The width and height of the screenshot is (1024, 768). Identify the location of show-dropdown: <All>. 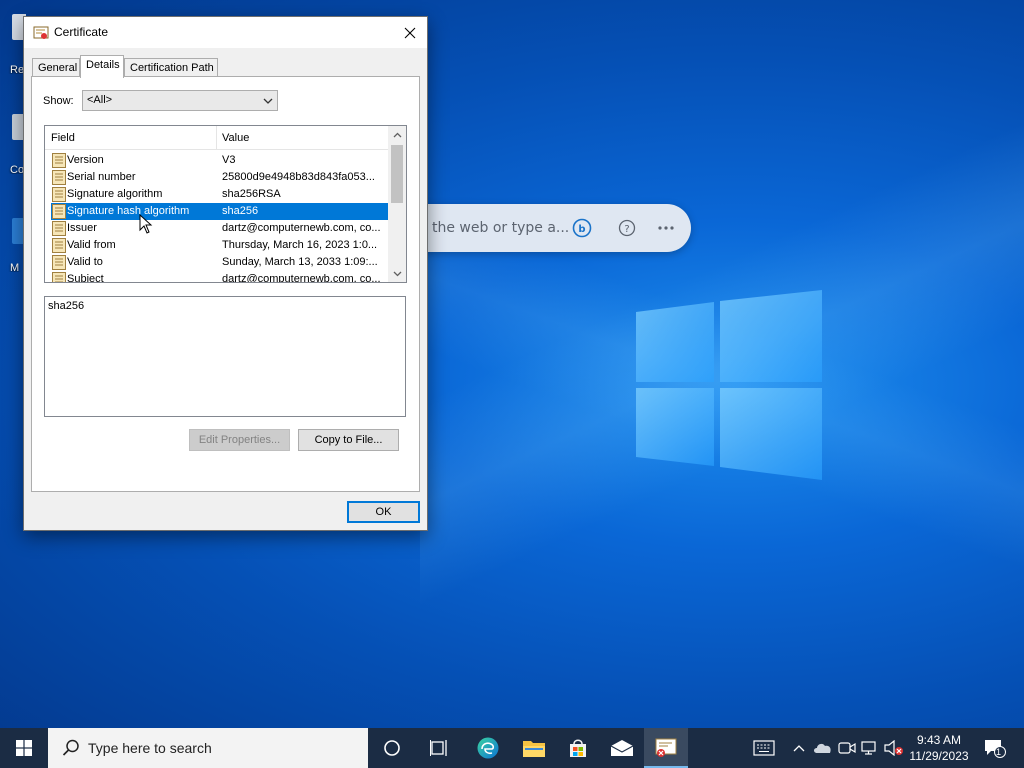
(180, 100).